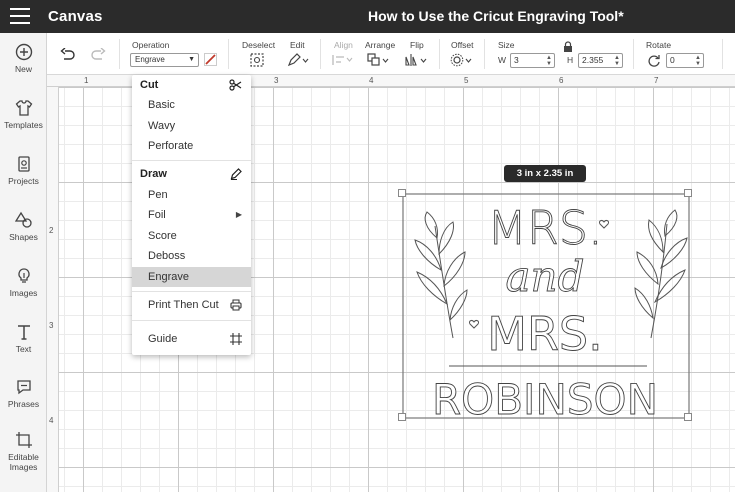 This screenshot has width=735, height=492. What do you see at coordinates (191, 256) in the screenshot?
I see `menu-item-deboss: Deboss` at bounding box center [191, 256].